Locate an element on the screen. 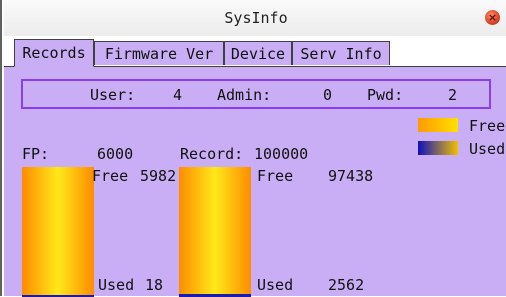 The height and width of the screenshot is (297, 506). admin-label: Admin: is located at coordinates (244, 95).